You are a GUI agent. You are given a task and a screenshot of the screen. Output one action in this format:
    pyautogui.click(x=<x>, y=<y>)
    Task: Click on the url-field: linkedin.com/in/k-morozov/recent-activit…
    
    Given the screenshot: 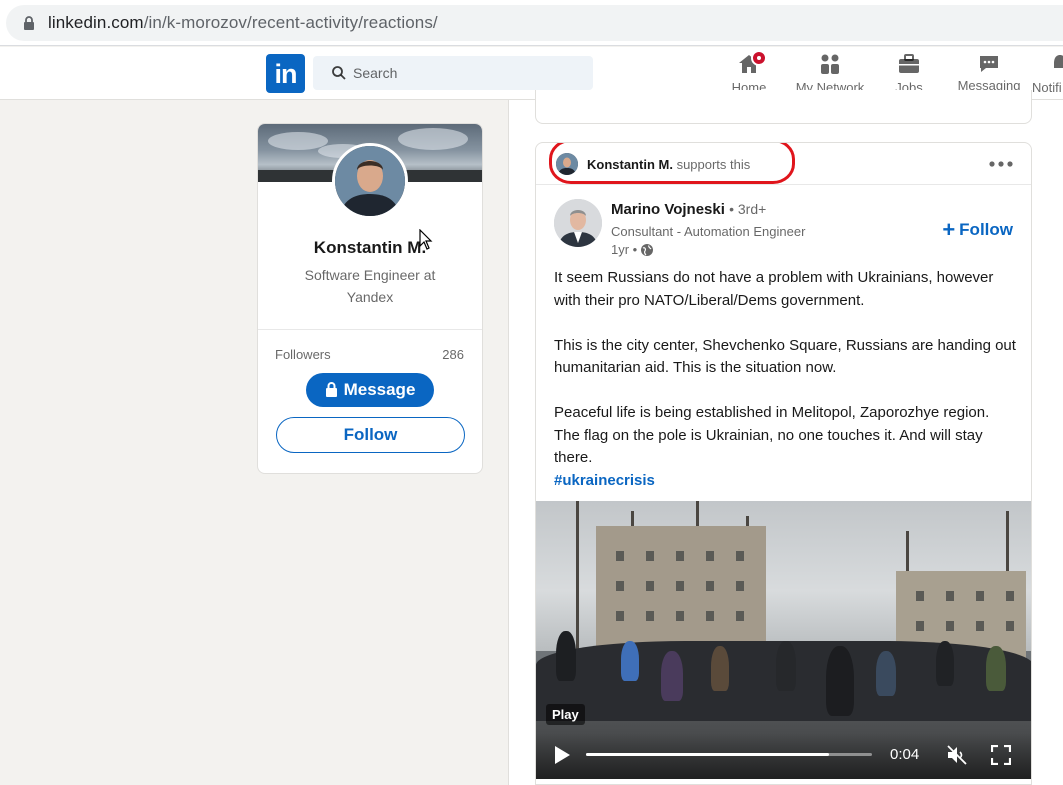 What is the action you would take?
    pyautogui.click(x=534, y=23)
    